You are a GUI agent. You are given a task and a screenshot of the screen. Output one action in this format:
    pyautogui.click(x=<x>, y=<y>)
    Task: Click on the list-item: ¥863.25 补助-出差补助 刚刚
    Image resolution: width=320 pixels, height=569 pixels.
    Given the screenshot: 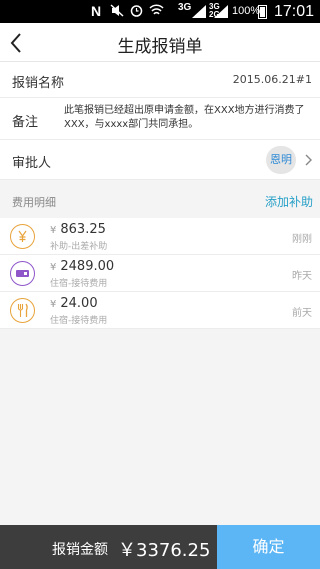 What is the action you would take?
    pyautogui.click(x=160, y=236)
    